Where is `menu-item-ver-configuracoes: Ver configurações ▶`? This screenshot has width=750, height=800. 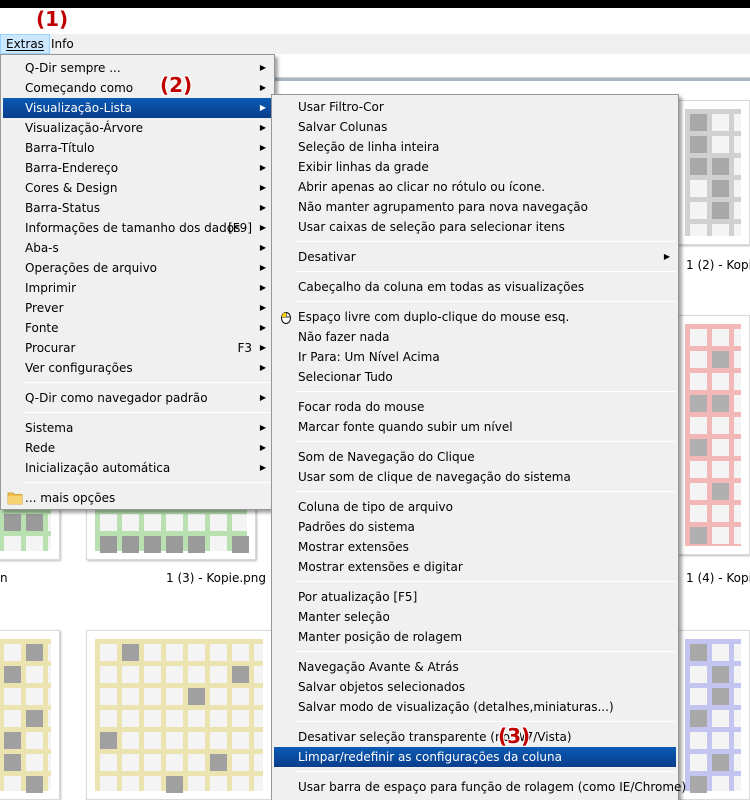
menu-item-ver-configuracoes: Ver configurações ▶ is located at coordinates (137, 368).